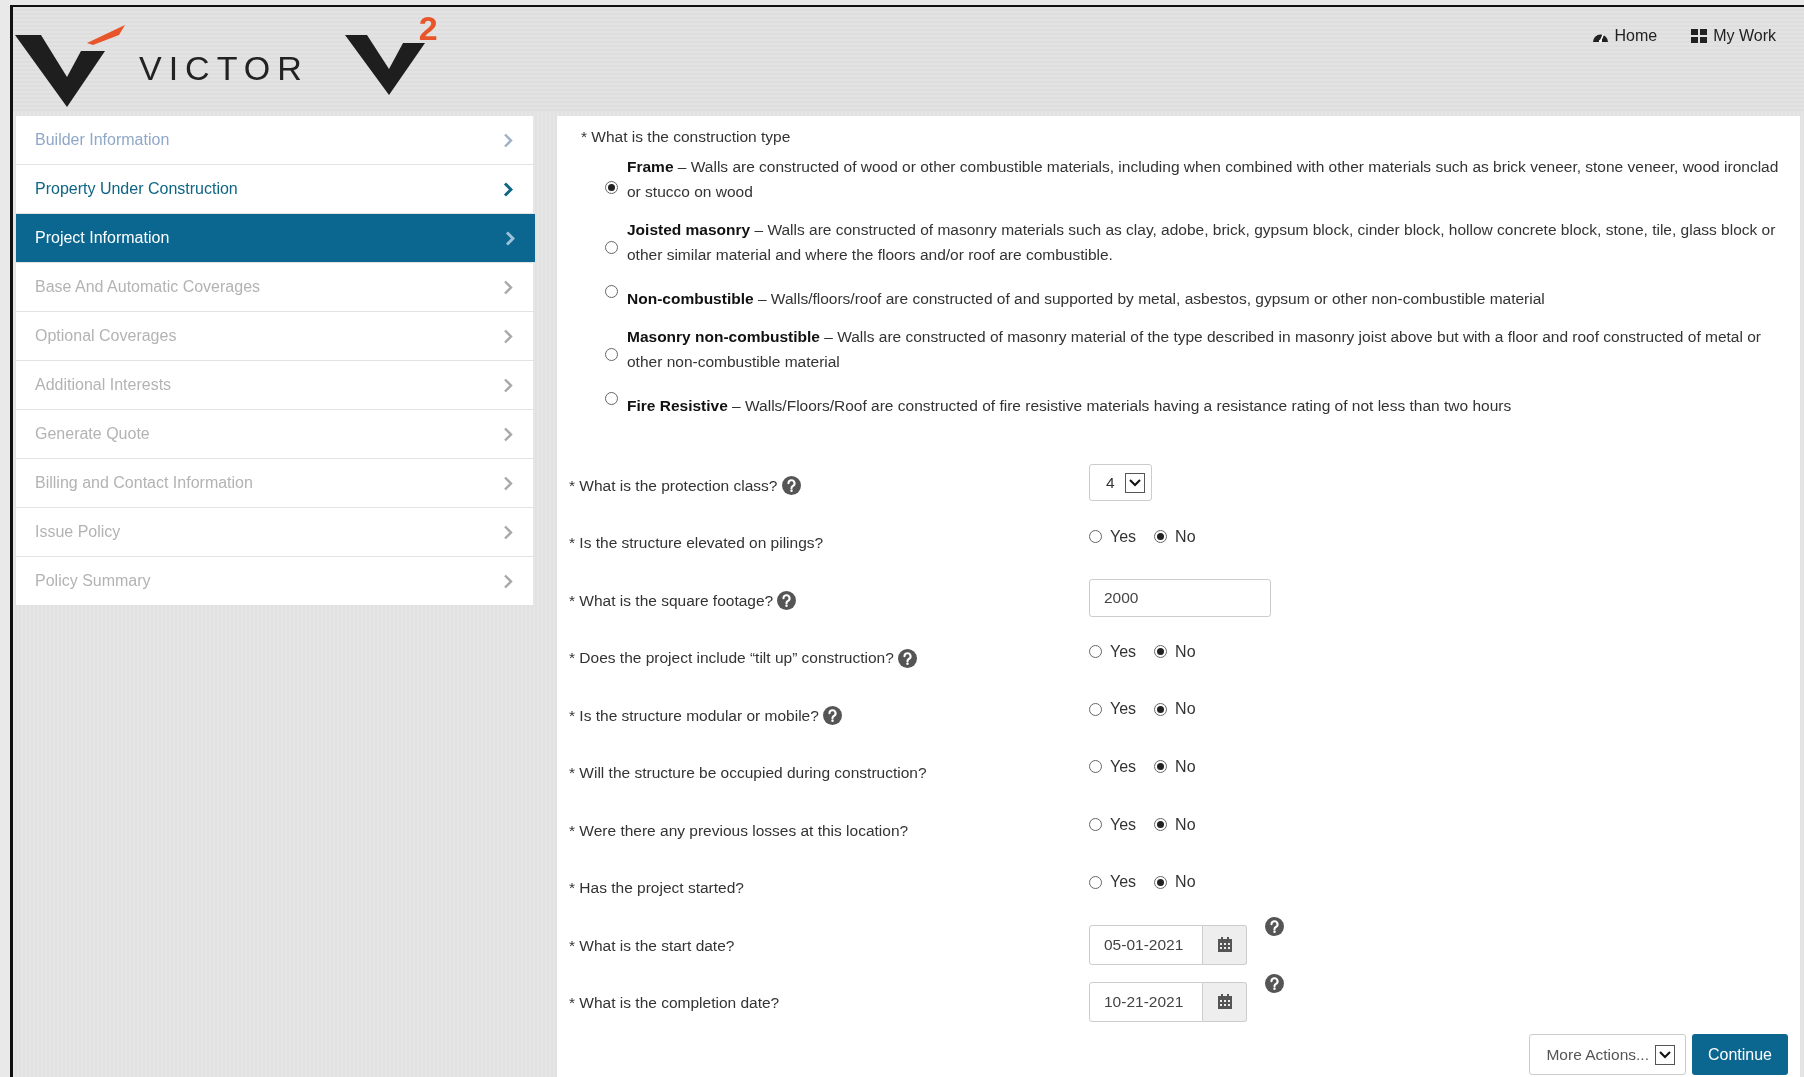 The width and height of the screenshot is (1804, 1077). What do you see at coordinates (1739, 1054) in the screenshot?
I see `continue-button: Continue` at bounding box center [1739, 1054].